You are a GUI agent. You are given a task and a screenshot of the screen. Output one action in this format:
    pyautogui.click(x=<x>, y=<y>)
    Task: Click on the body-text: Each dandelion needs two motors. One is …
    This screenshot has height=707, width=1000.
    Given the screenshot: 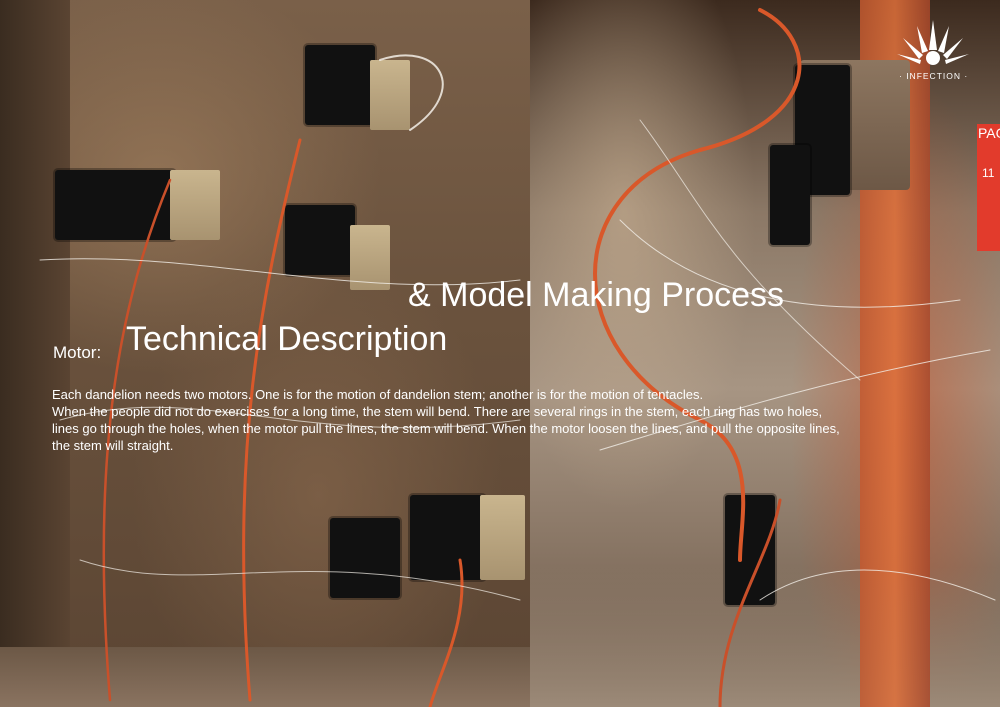 What is the action you would take?
    pyautogui.click(x=502, y=420)
    